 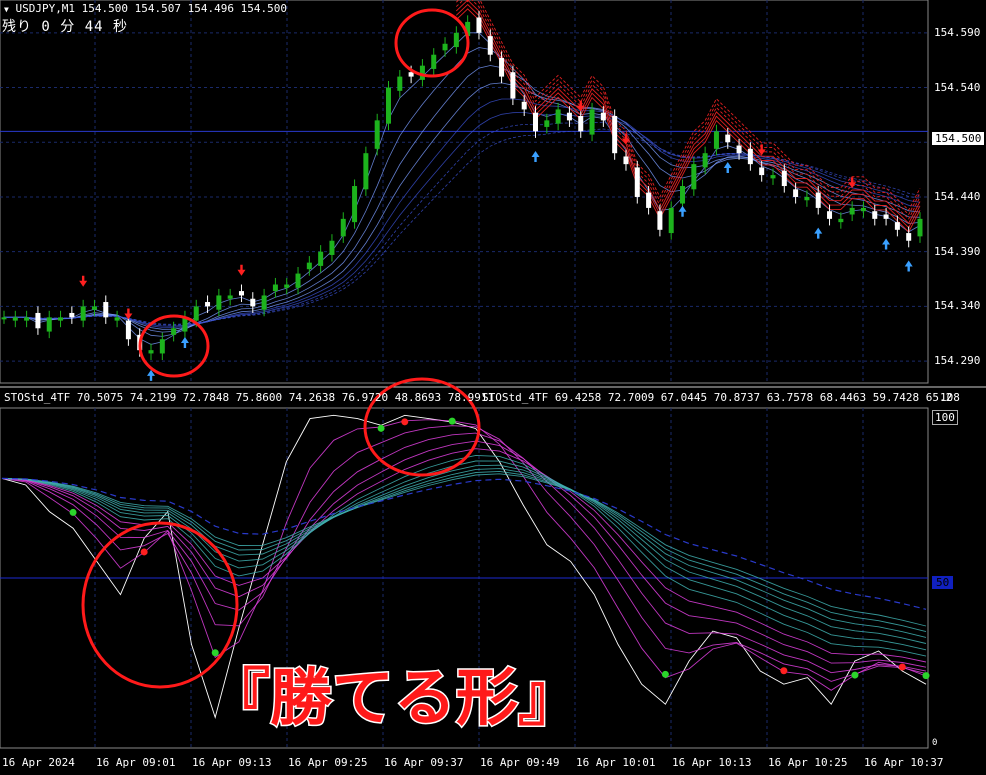 I want to click on price-tick-label: 154.590, so click(x=957, y=32).